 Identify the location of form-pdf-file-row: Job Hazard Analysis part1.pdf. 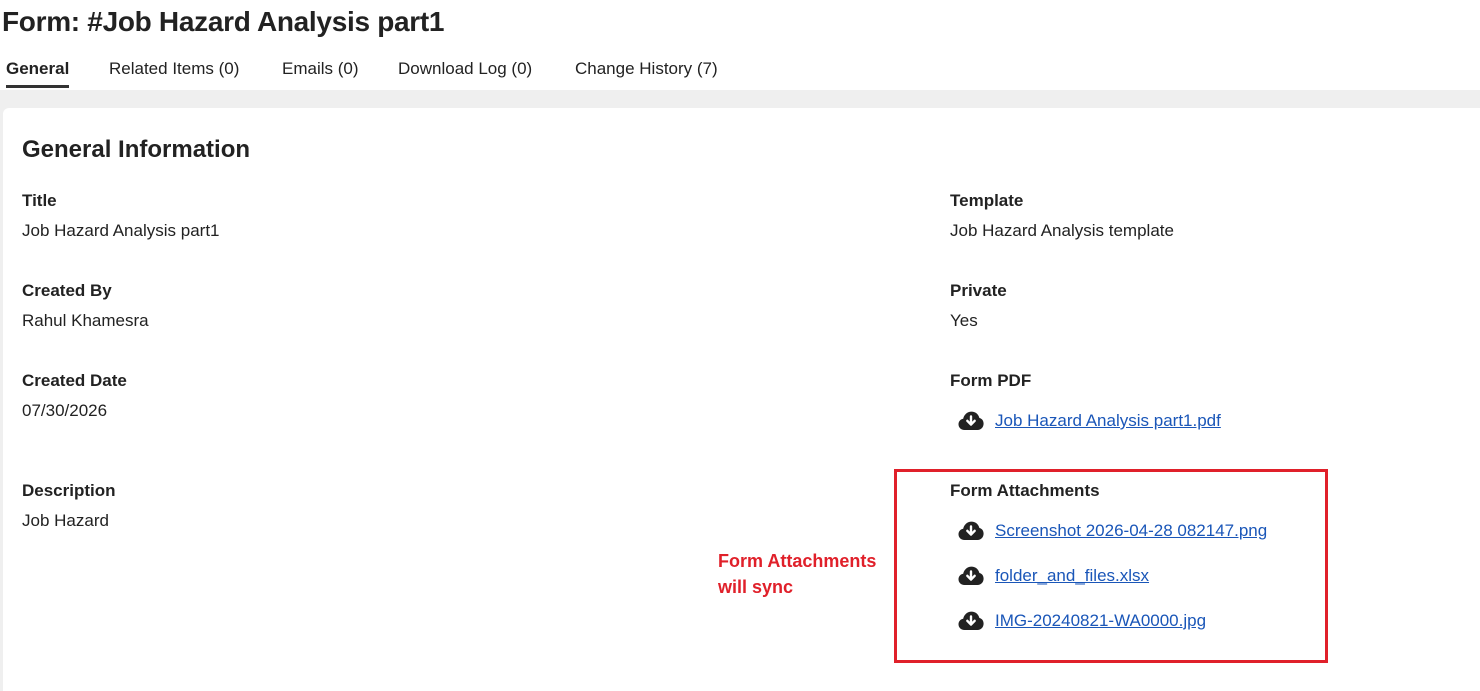
(1089, 421).